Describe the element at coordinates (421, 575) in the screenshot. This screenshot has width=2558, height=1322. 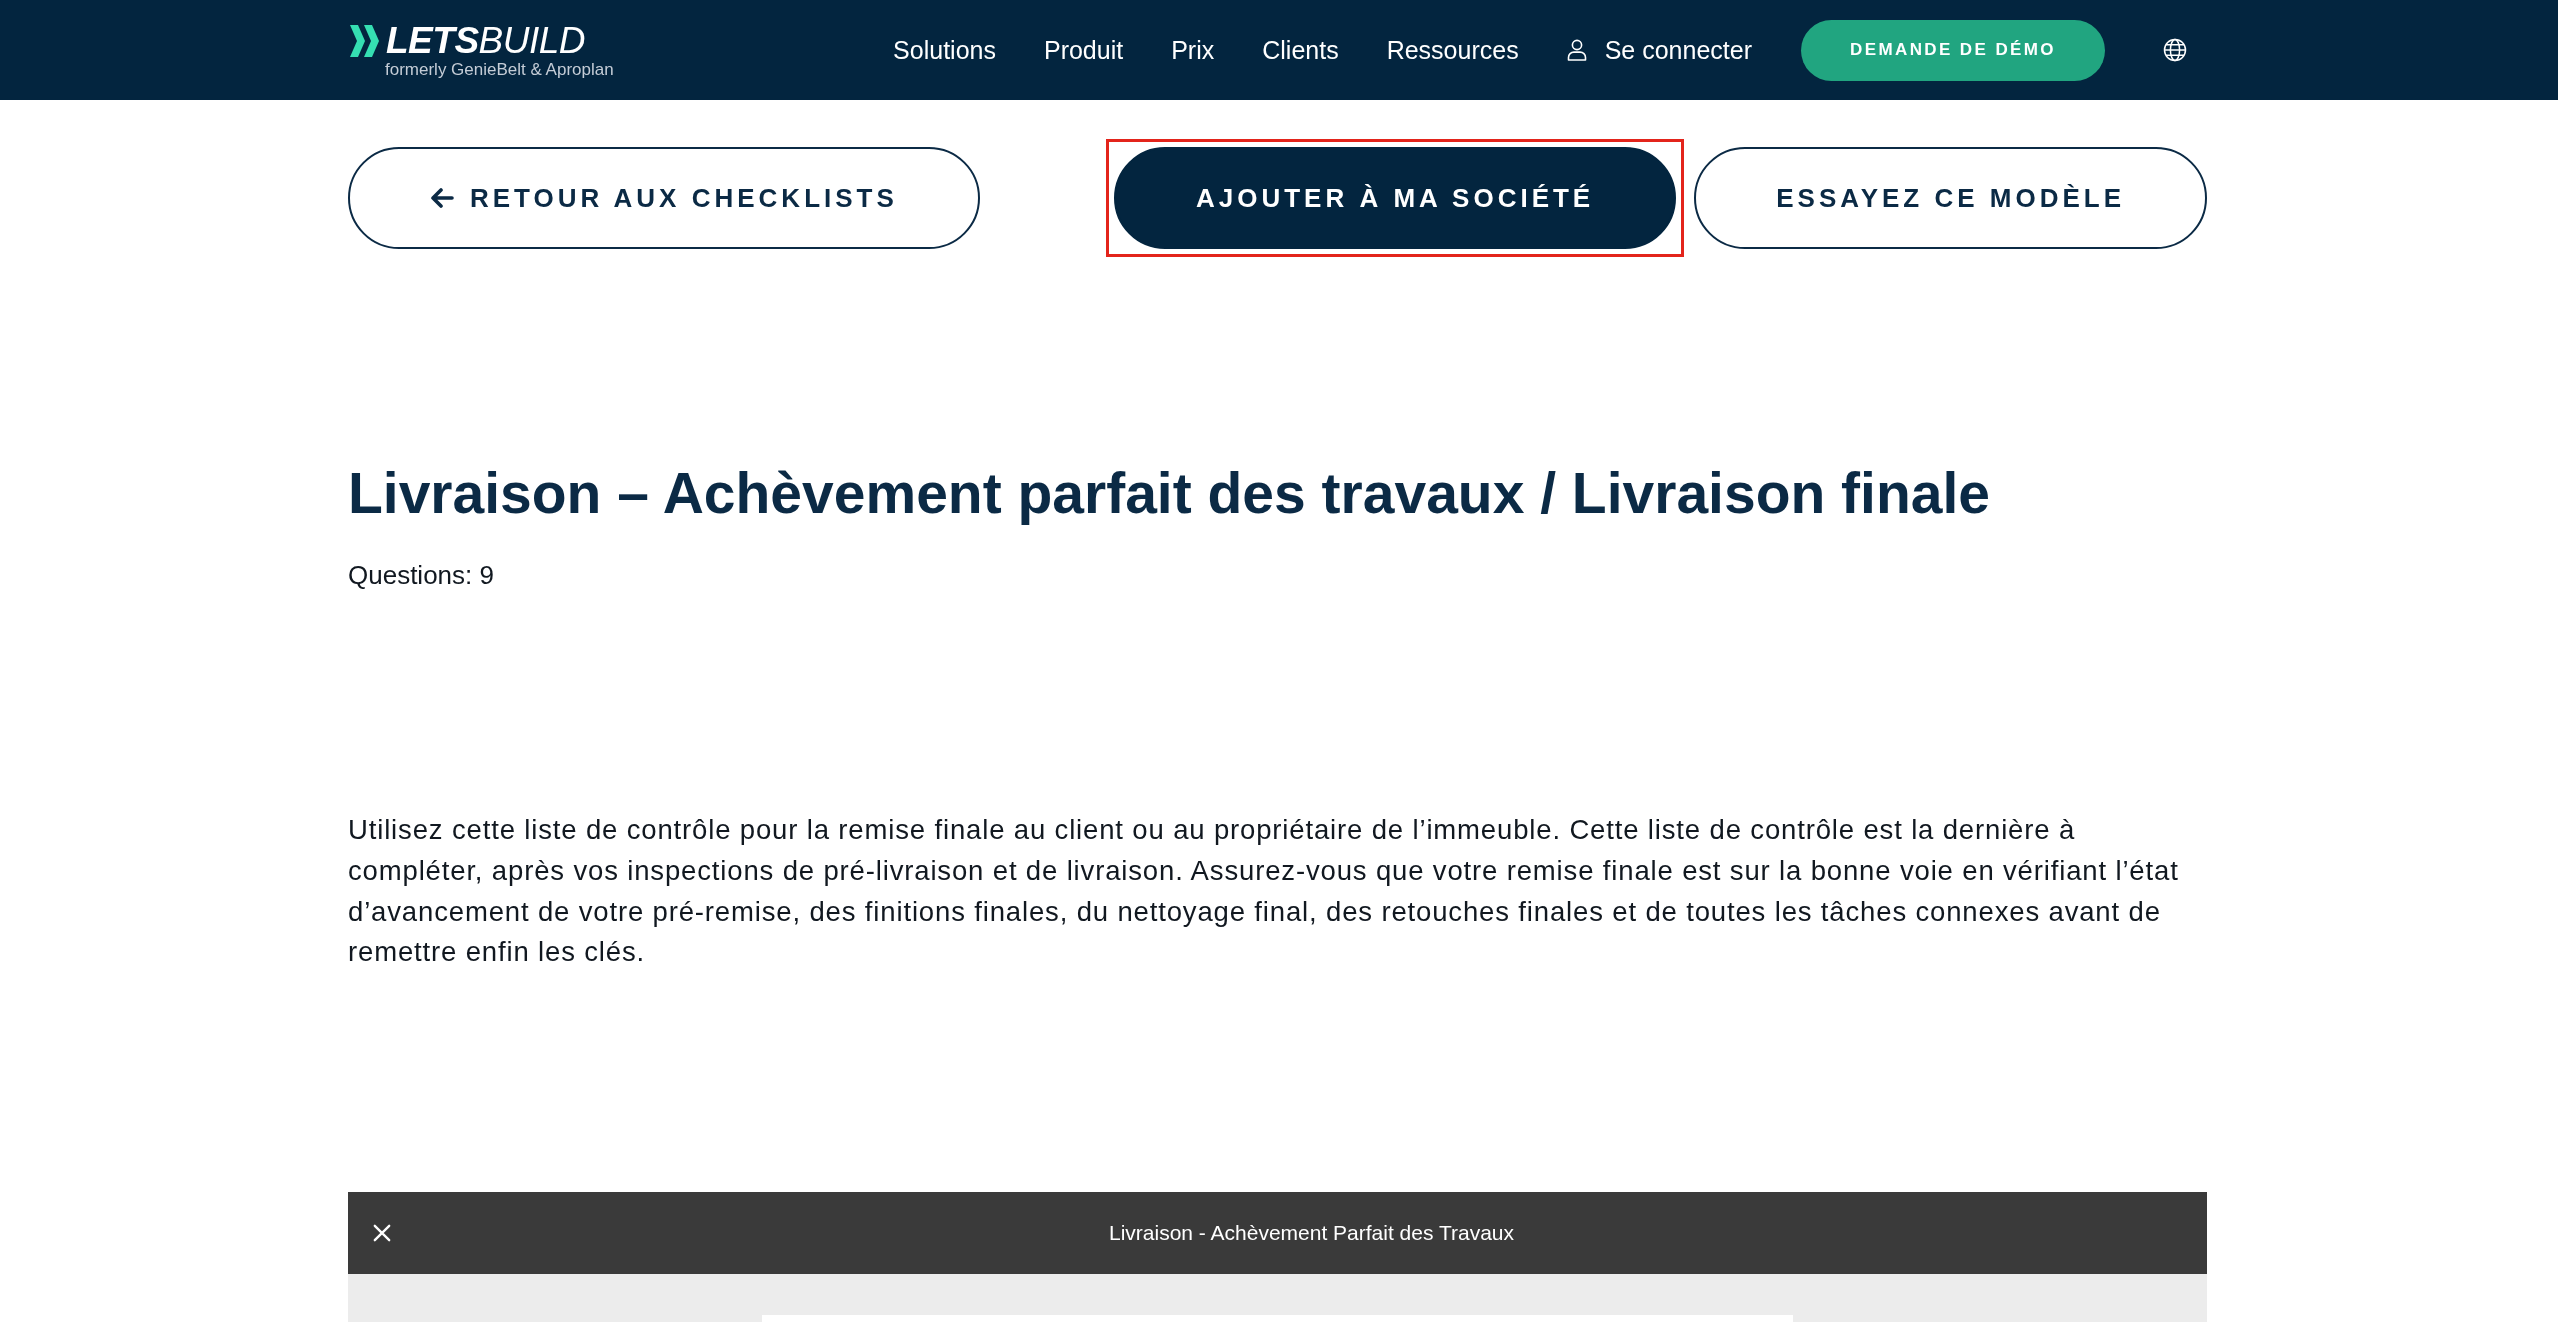
I see `question-count: Questions: 9` at that location.